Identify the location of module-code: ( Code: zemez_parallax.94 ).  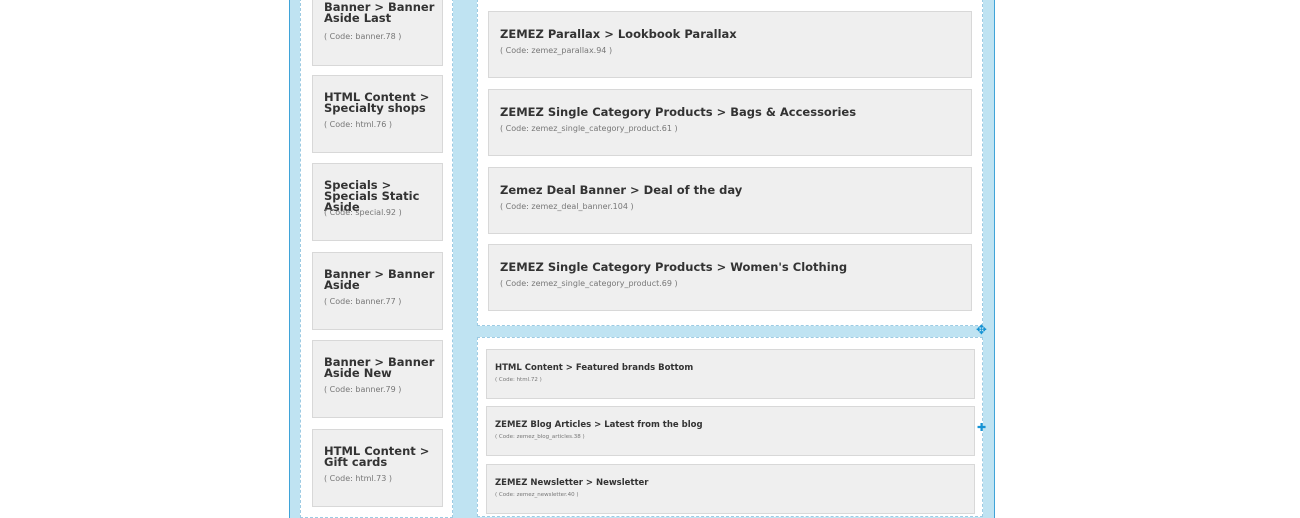
(556, 50).